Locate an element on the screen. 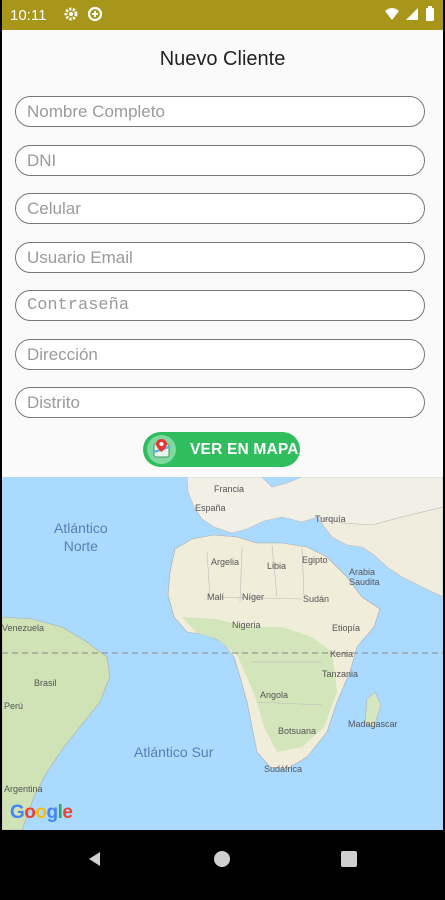  home-icon is located at coordinates (222, 861).